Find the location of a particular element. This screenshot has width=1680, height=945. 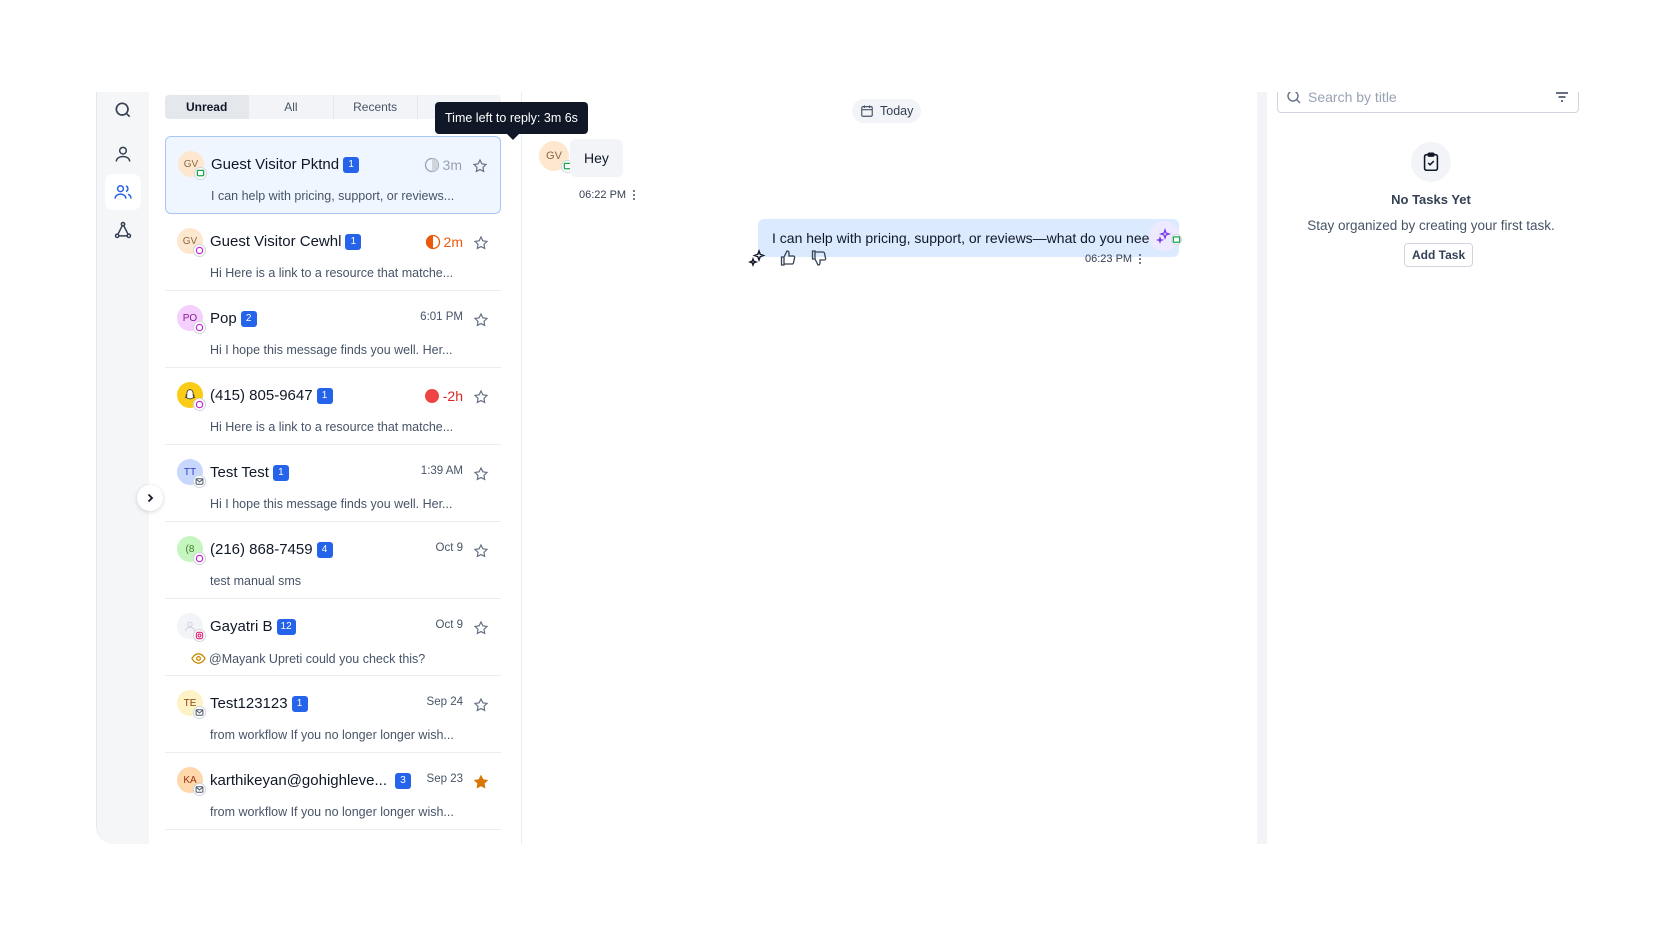

chevron-right-icon is located at coordinates (150, 498).